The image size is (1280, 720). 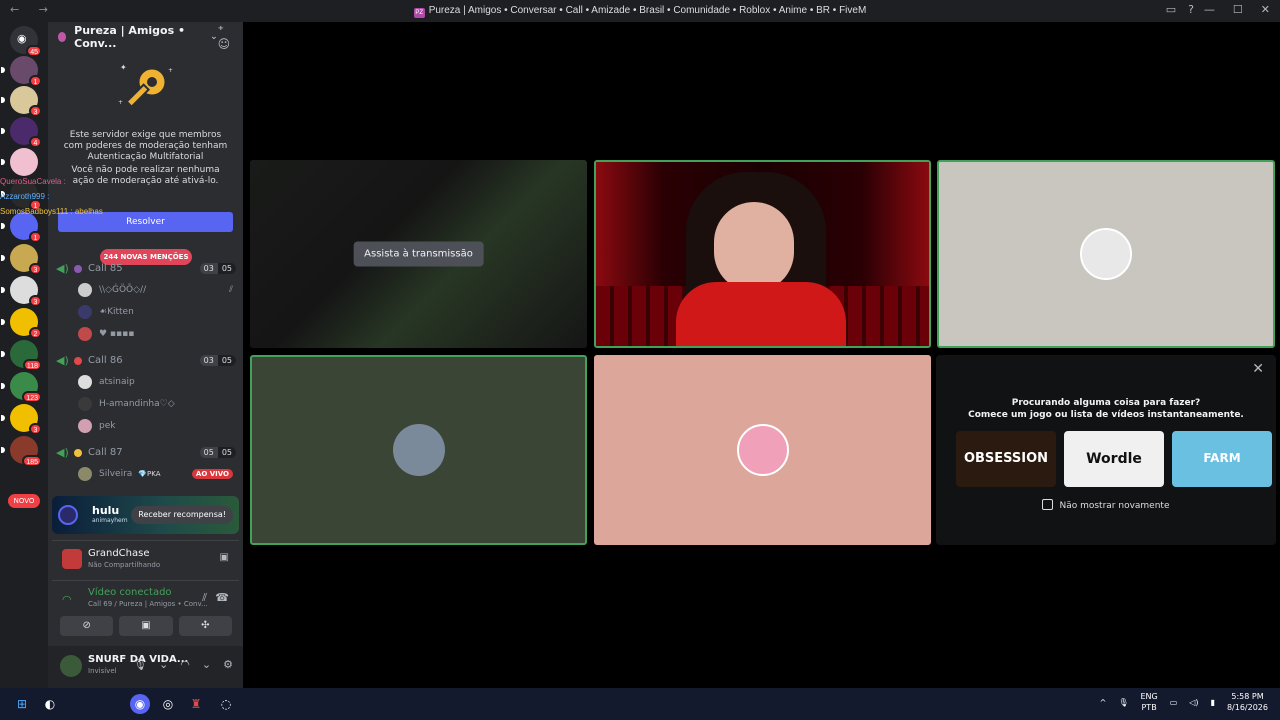 What do you see at coordinates (1148, 702) in the screenshot?
I see `language-indicator: ENG PTB` at bounding box center [1148, 702].